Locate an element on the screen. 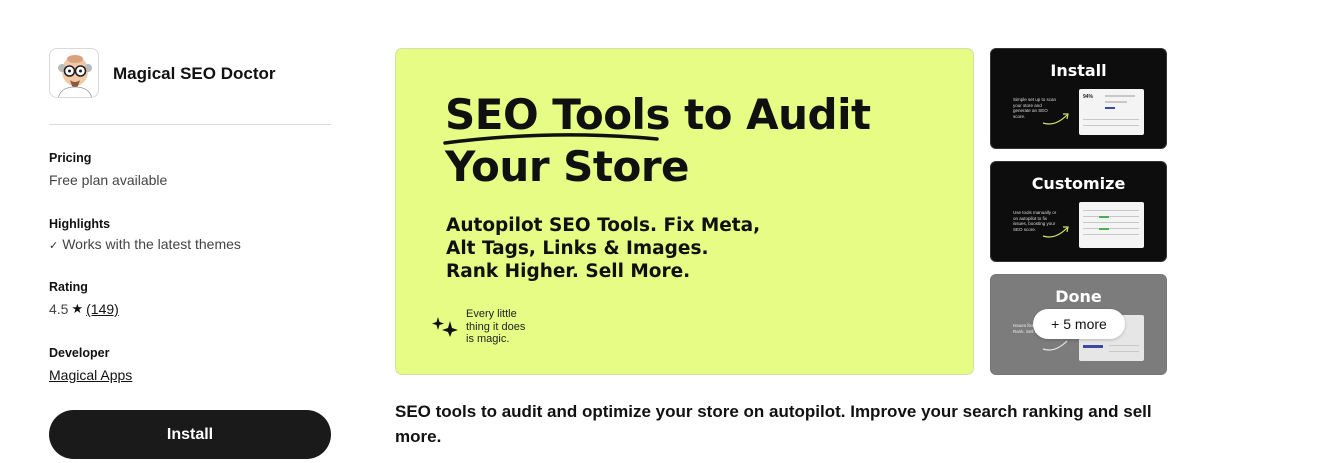 This screenshot has height=463, width=1335. app-logo is located at coordinates (74, 73).